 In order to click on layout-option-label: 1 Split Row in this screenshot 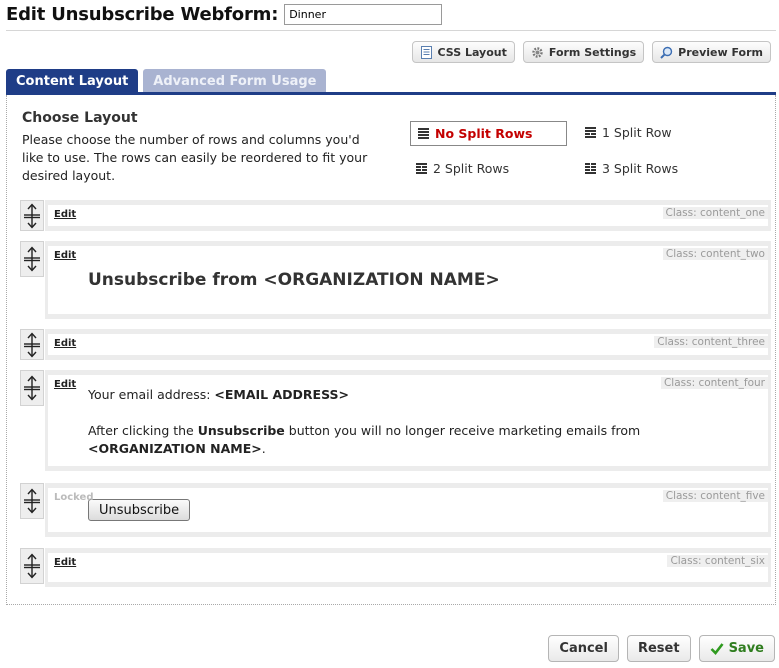, I will do `click(637, 132)`.